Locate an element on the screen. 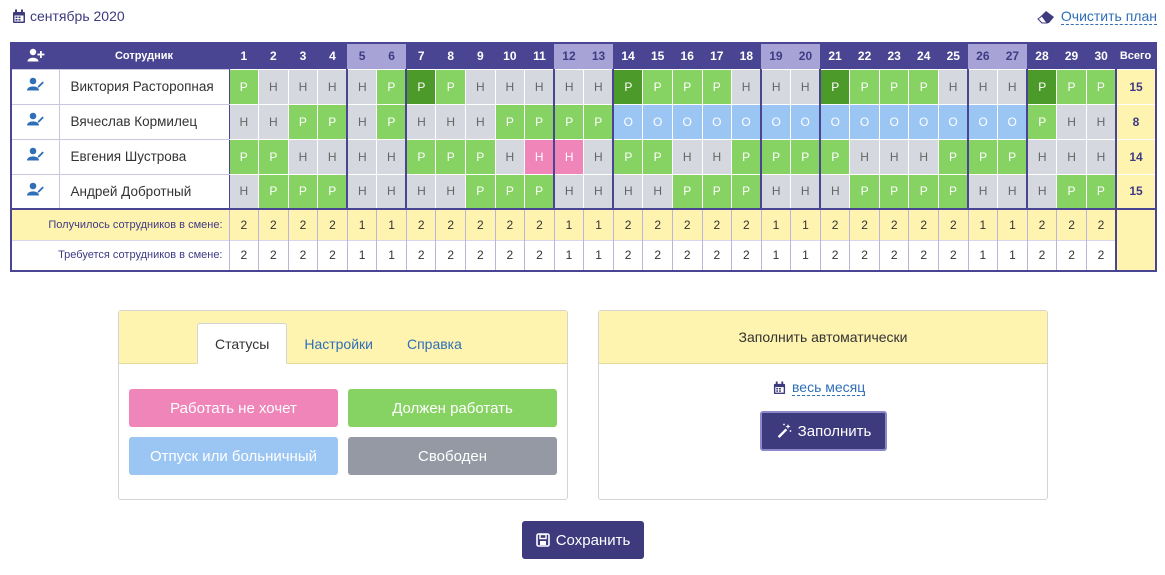 This screenshot has height=575, width=1165. add-employee-button is located at coordinates (35, 56).